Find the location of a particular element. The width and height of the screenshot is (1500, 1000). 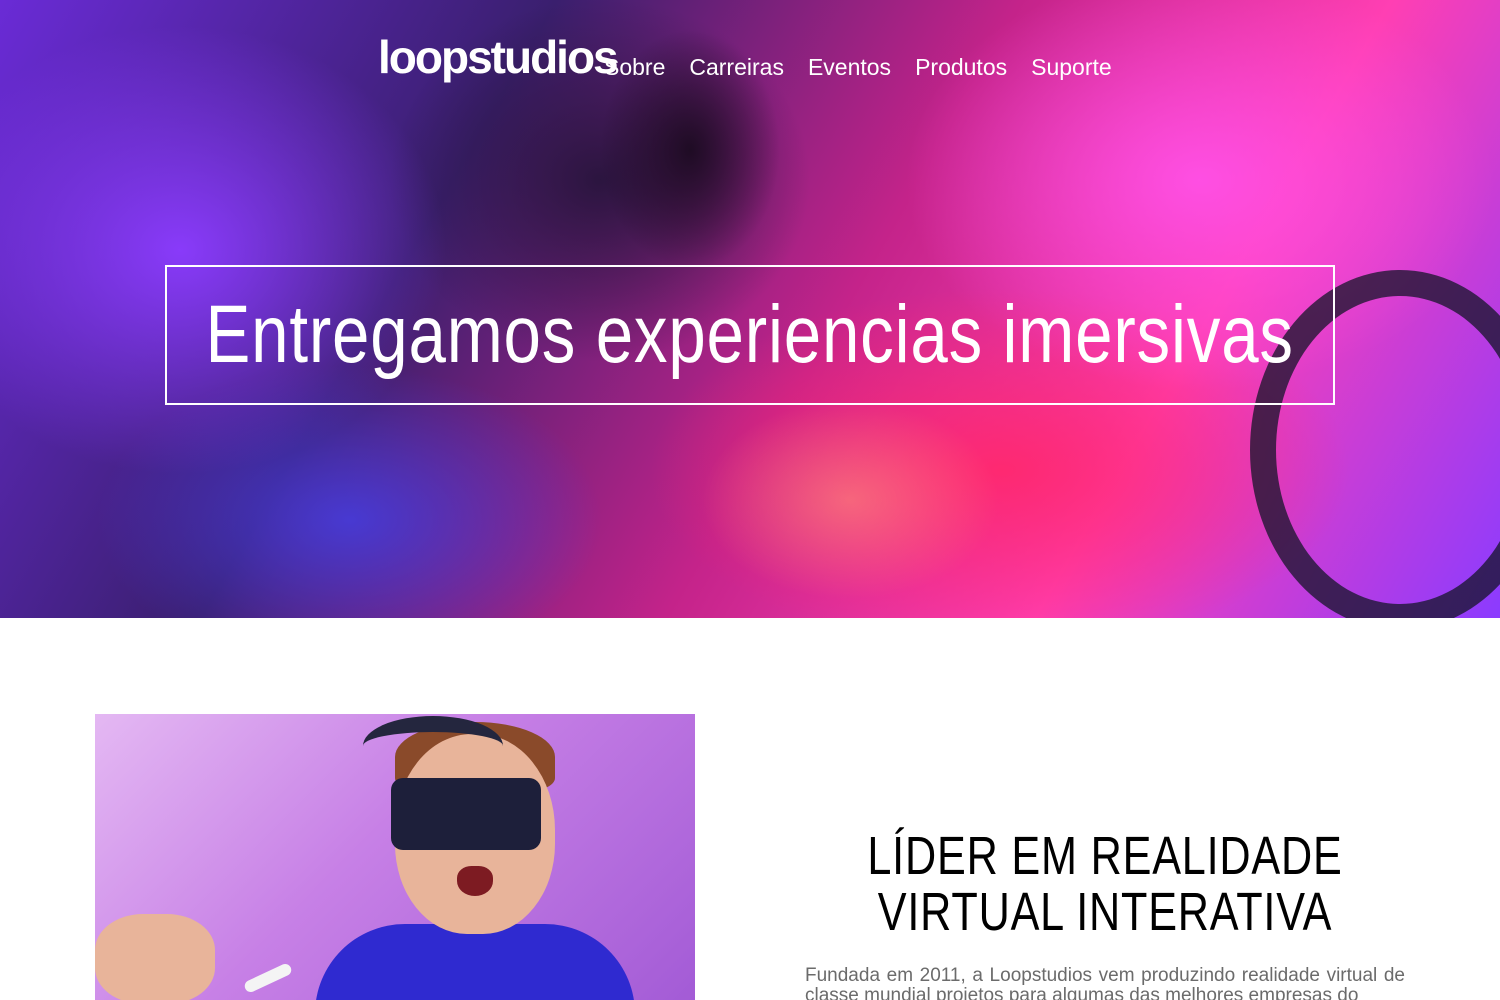

photo-mouth is located at coordinates (475, 881).